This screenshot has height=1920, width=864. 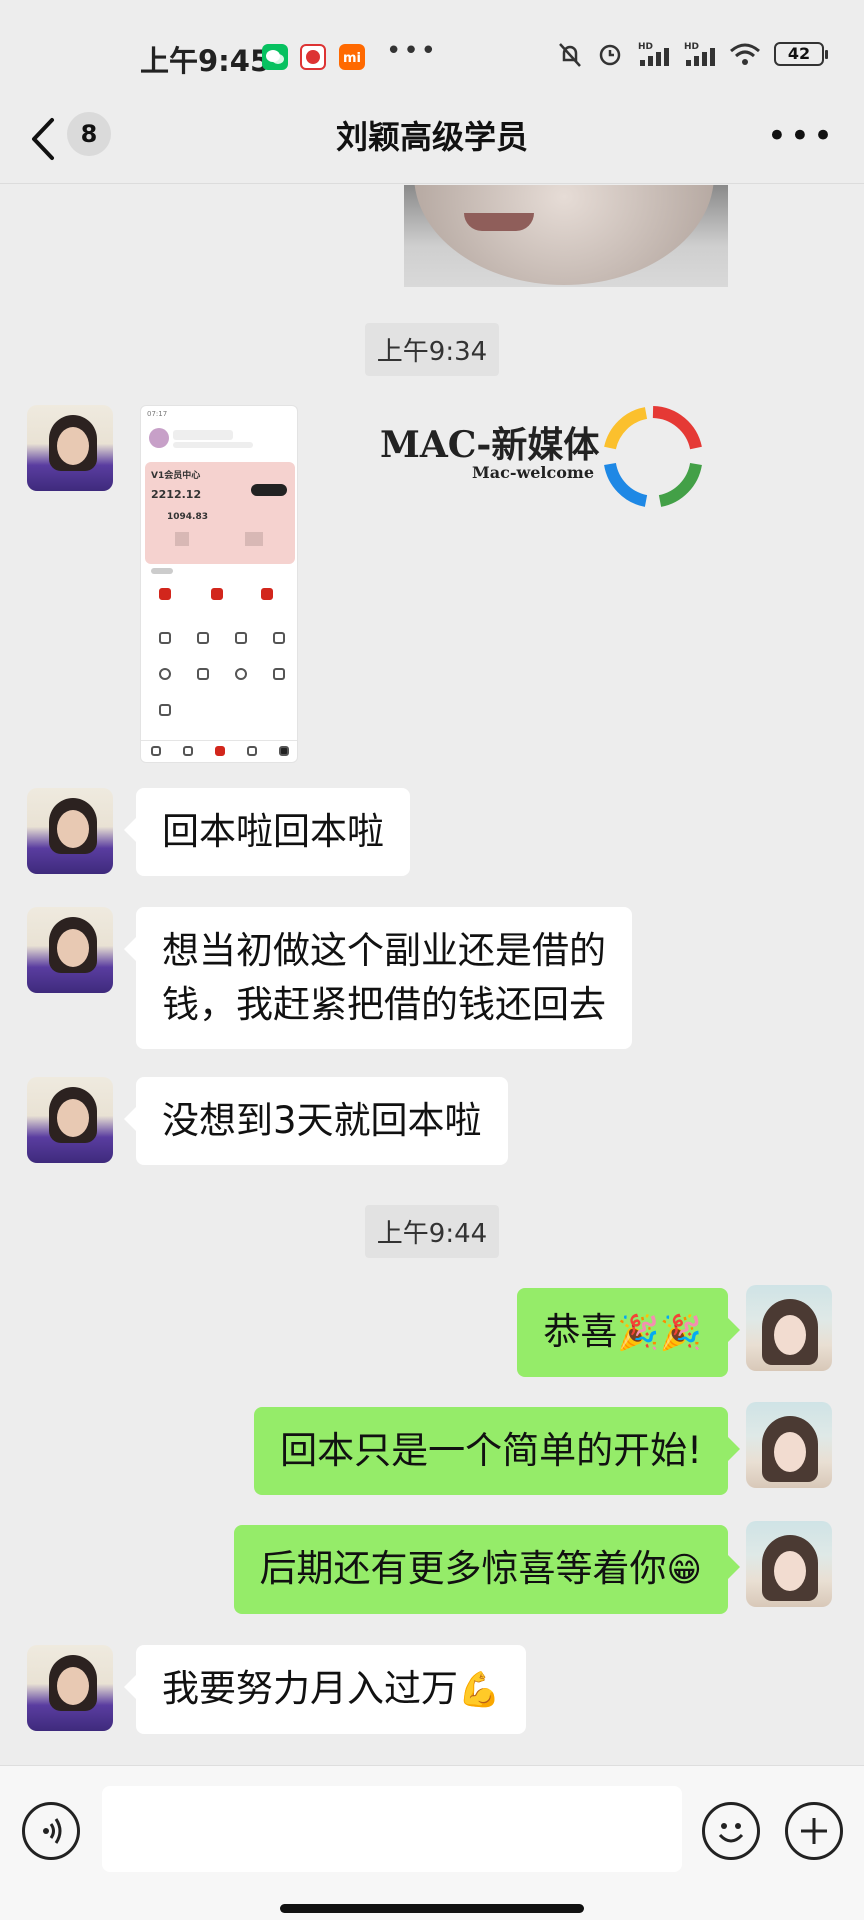 What do you see at coordinates (205, 61) in the screenshot?
I see `status-time: 上午9:45` at bounding box center [205, 61].